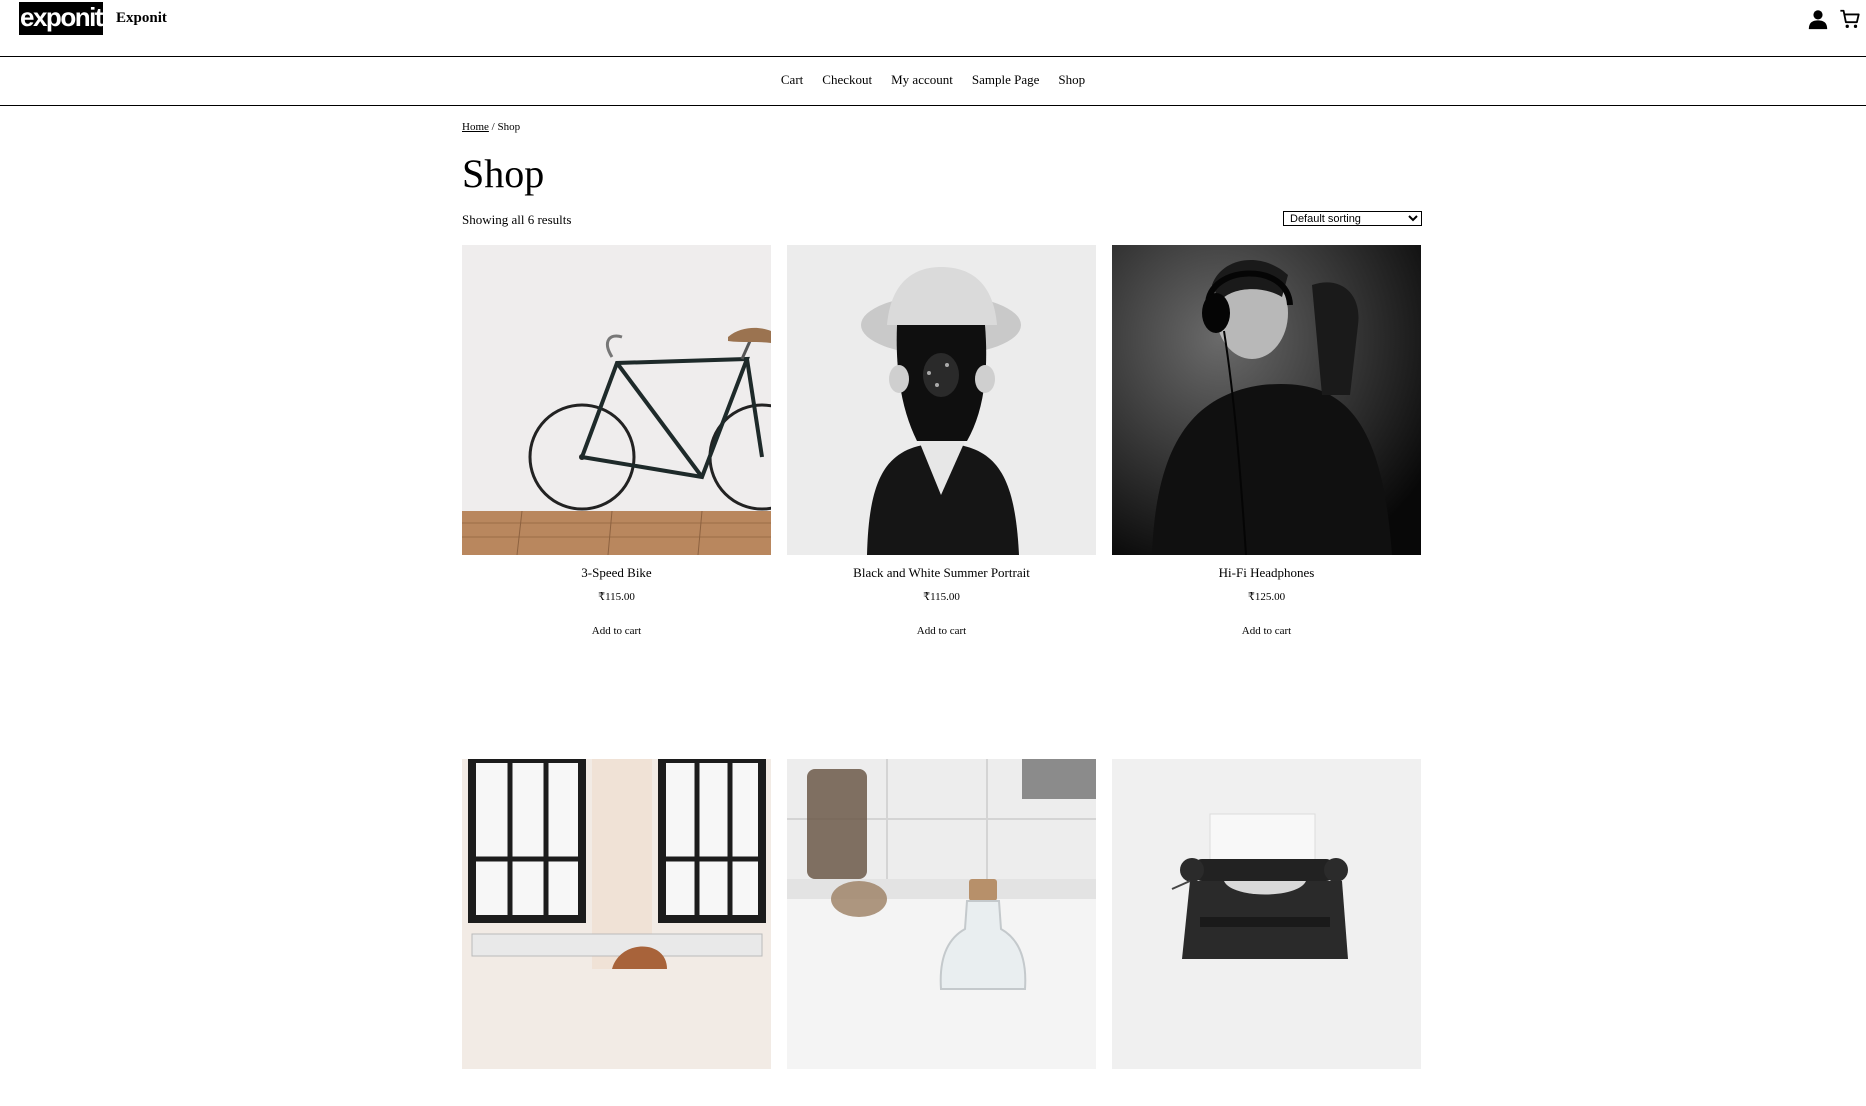 The width and height of the screenshot is (1866, 1106). What do you see at coordinates (503, 173) in the screenshot?
I see `page-title: Shop` at bounding box center [503, 173].